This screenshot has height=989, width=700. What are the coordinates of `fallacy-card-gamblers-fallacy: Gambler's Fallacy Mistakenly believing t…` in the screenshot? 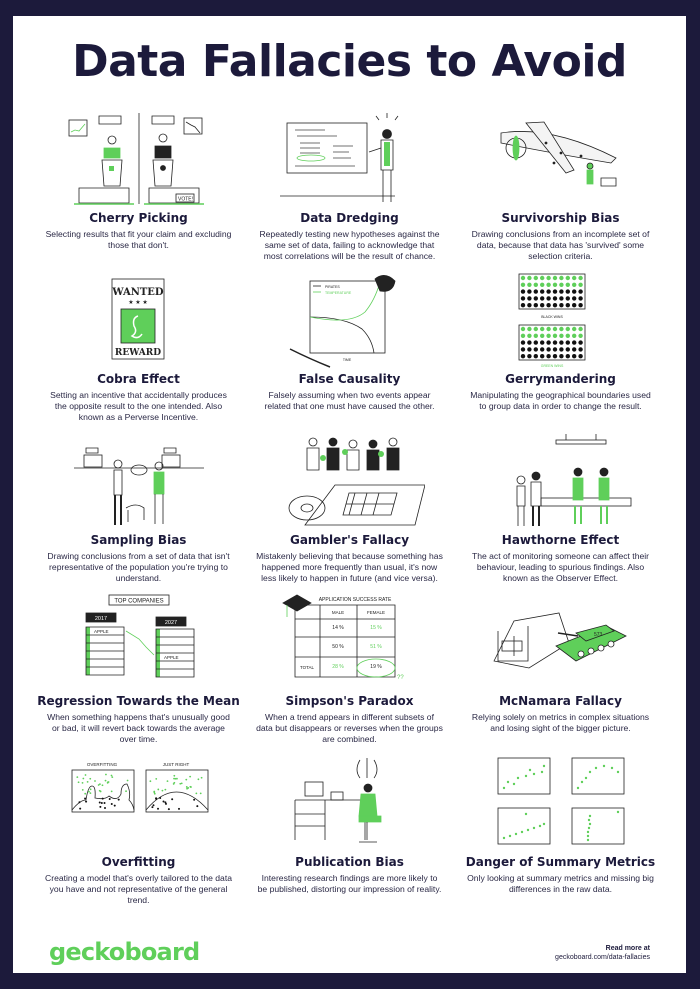 It's located at (349, 506).